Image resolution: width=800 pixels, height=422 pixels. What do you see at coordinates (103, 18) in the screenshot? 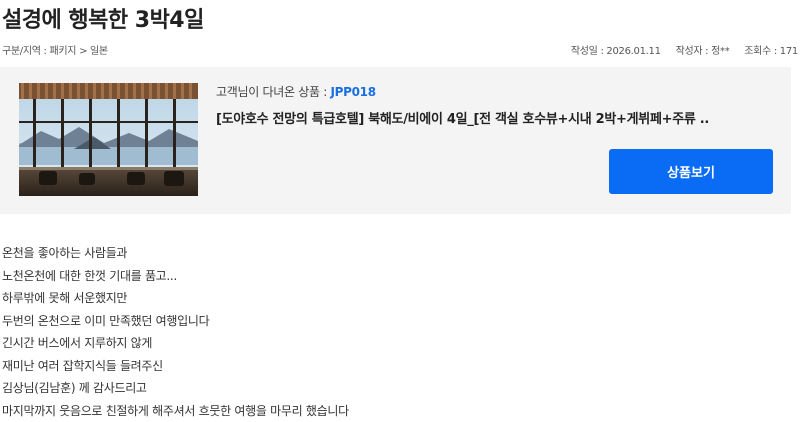
I see `post-title: 설경에 행복한 3박4일` at bounding box center [103, 18].